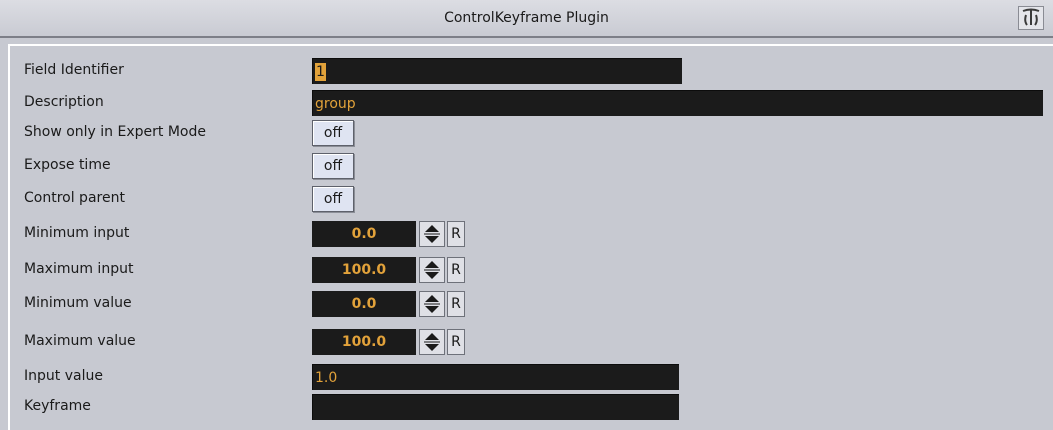  What do you see at coordinates (63, 376) in the screenshot?
I see `input-value-label: Input value` at bounding box center [63, 376].